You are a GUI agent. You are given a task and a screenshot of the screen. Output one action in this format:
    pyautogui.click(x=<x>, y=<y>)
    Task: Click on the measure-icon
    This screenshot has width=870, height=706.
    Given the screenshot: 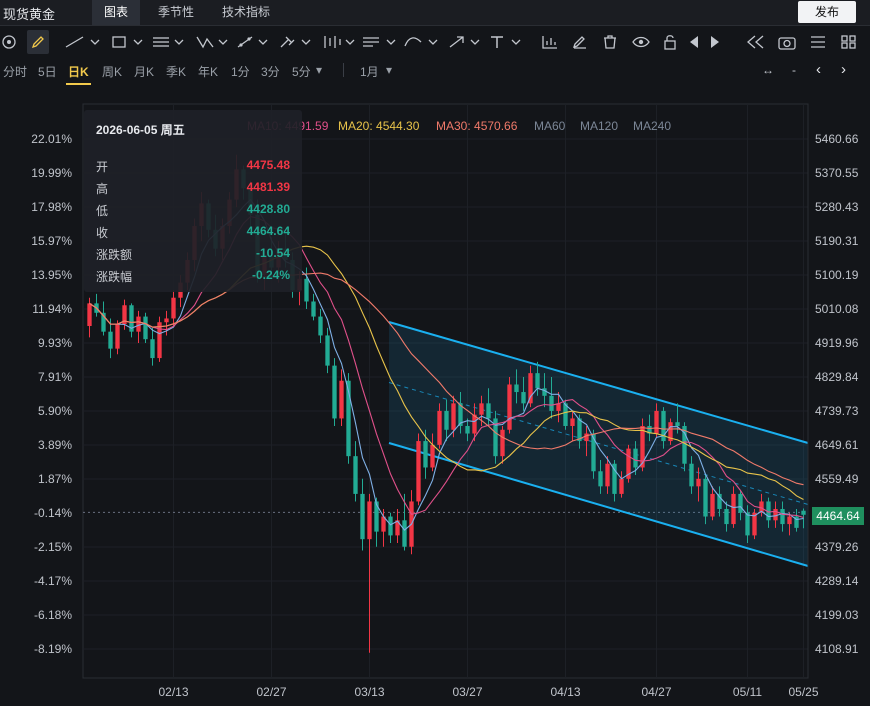 What is the action you would take?
    pyautogui.click(x=379, y=42)
    